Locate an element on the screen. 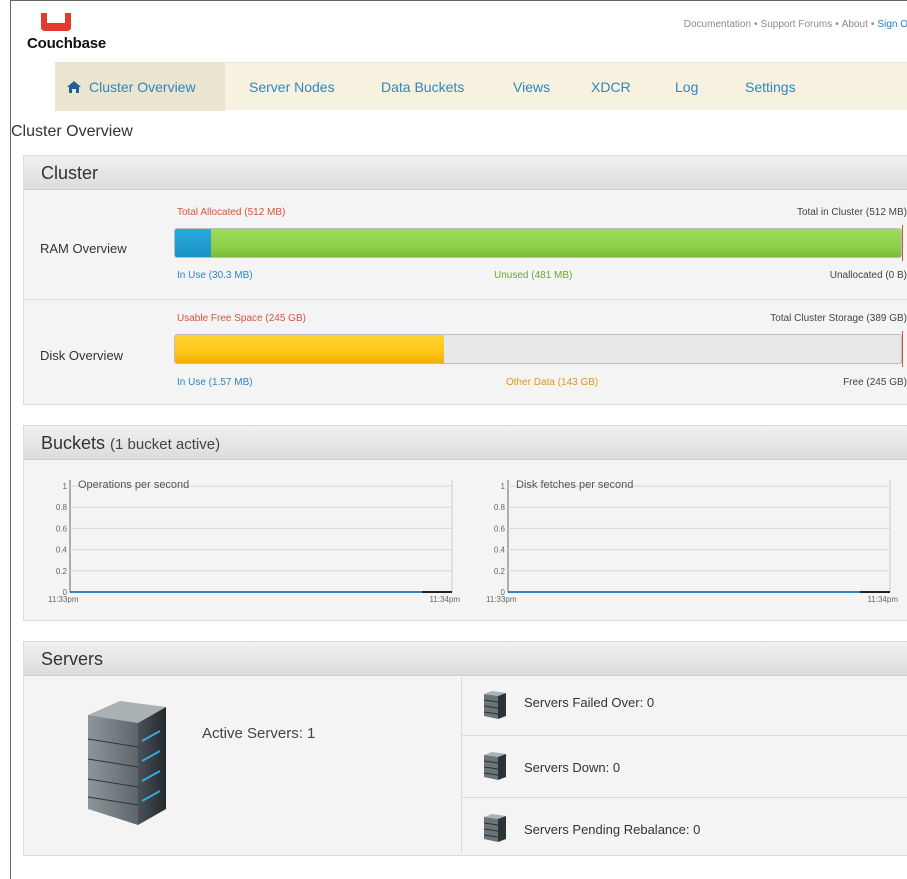 The width and height of the screenshot is (907, 879). ram-total-marker is located at coordinates (902, 243).